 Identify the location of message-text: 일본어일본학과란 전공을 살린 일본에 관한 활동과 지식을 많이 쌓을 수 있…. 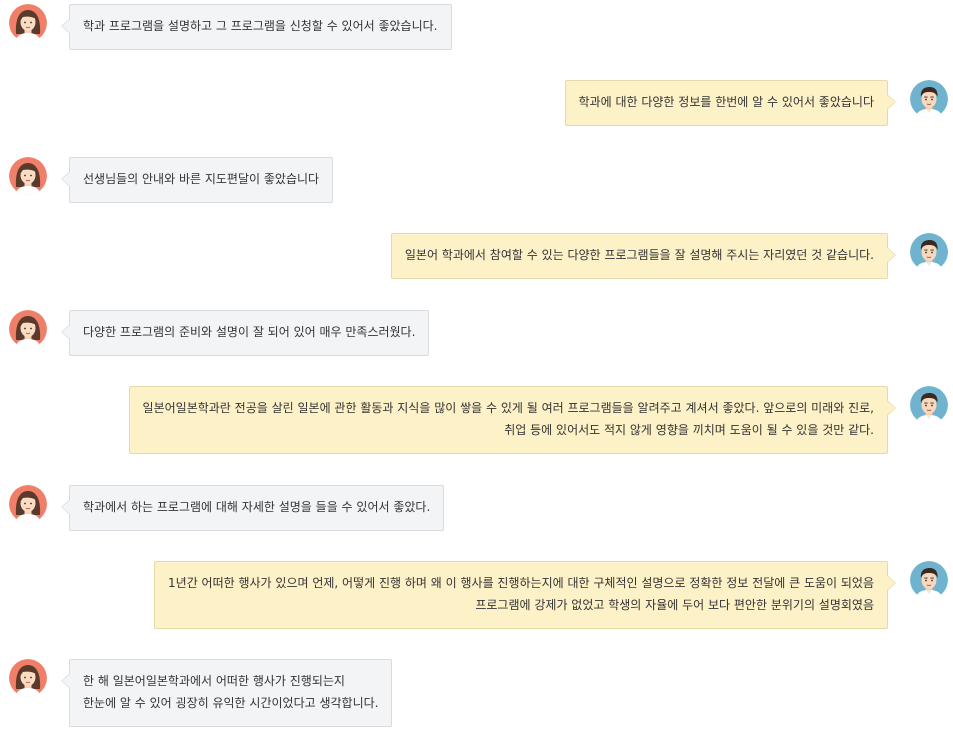
(508, 408).